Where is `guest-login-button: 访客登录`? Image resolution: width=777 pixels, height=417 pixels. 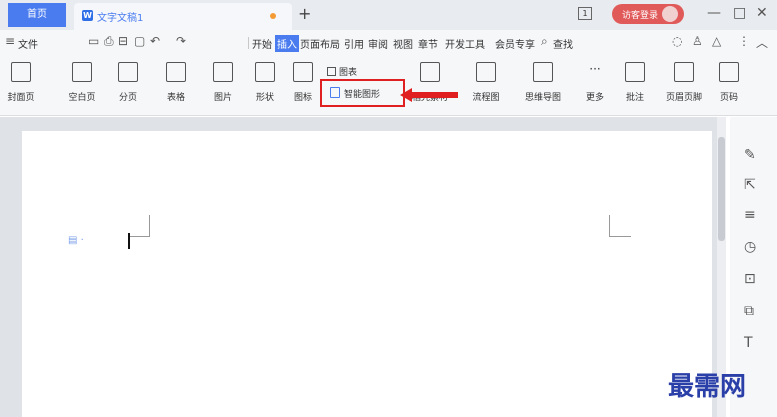
guest-login-button: 访客登录 is located at coordinates (648, 14).